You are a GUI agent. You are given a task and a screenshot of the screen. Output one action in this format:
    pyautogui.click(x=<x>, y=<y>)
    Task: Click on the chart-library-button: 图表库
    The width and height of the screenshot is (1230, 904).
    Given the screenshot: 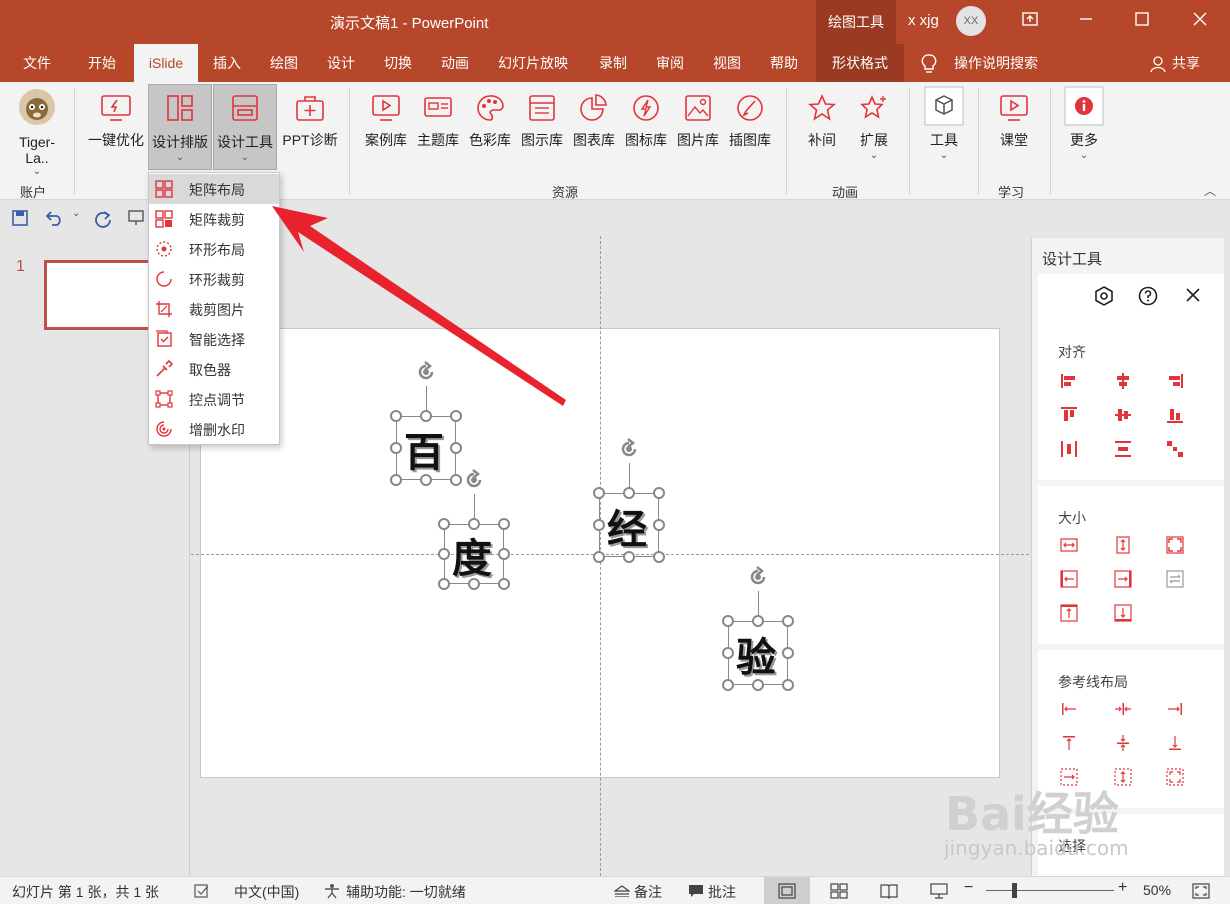 What is the action you would take?
    pyautogui.click(x=594, y=122)
    